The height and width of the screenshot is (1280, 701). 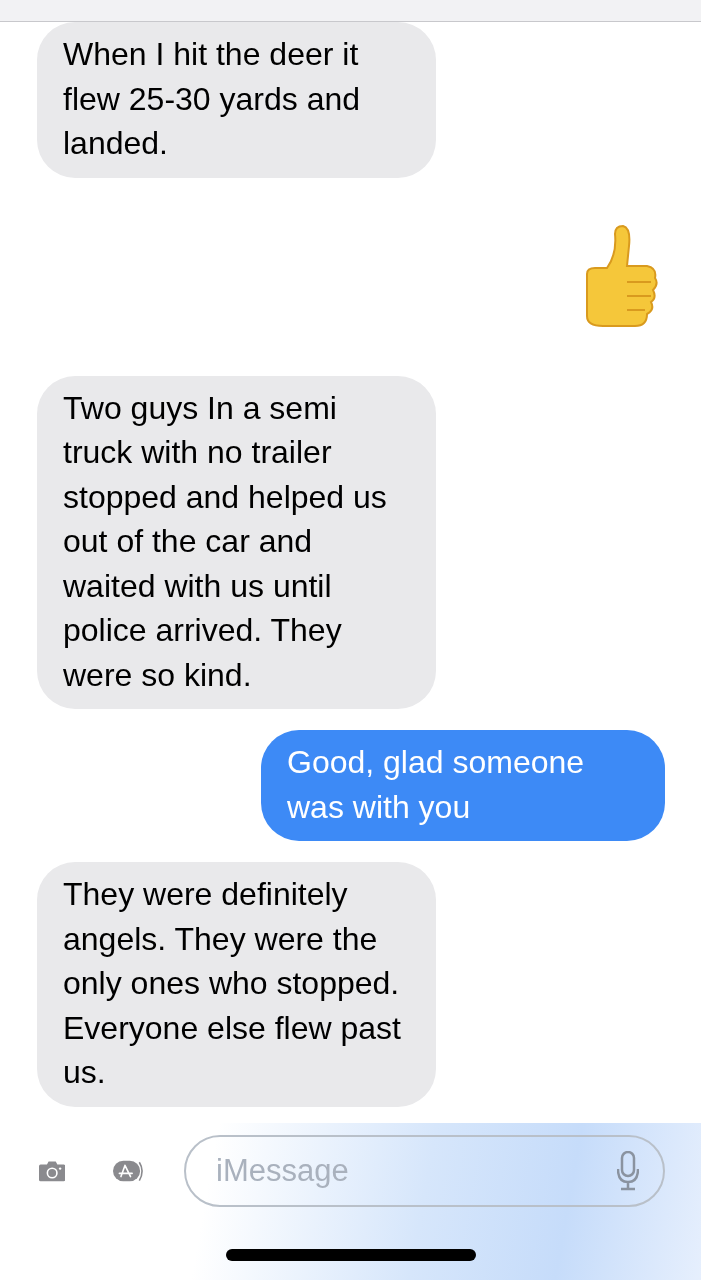 I want to click on message-bubble: Good, glad someone was with you, so click(x=463, y=785).